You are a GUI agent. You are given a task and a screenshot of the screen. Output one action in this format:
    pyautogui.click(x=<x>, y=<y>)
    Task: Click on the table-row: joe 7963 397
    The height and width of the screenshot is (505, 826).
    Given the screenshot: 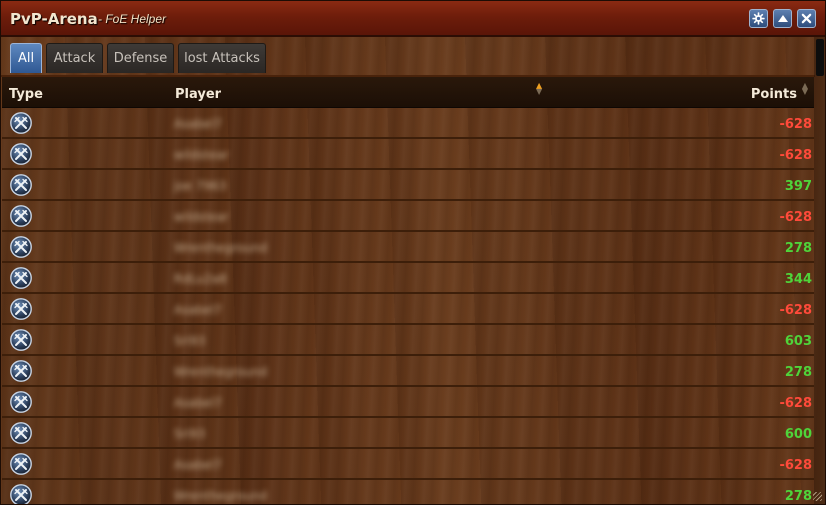 What is the action you would take?
    pyautogui.click(x=408, y=185)
    